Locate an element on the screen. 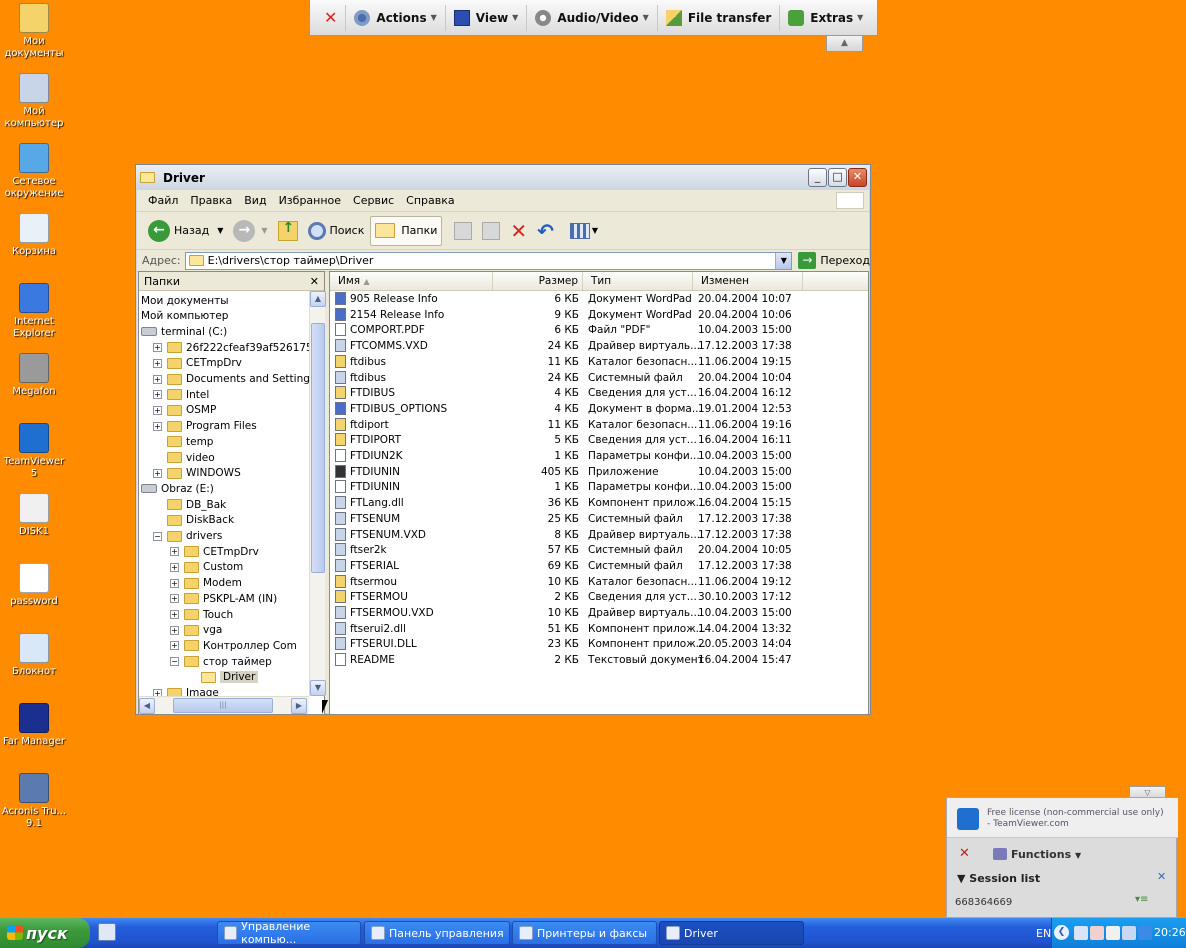 The image size is (1186, 948). desktop-icon: Блокнот is located at coordinates (34, 655).